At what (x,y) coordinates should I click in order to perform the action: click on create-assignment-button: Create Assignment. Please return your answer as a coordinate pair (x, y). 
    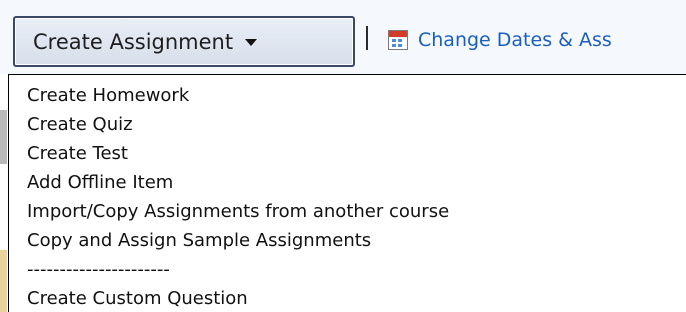
    Looking at the image, I should click on (184, 41).